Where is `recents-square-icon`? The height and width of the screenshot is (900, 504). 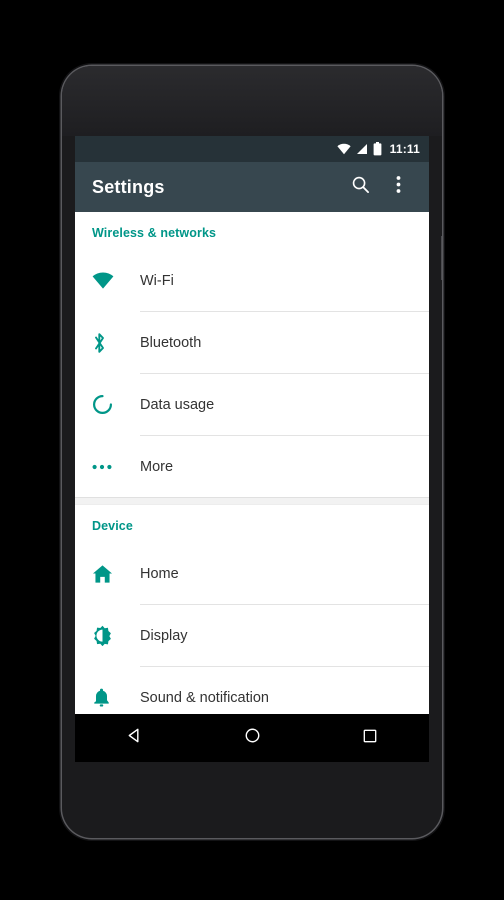
recents-square-icon is located at coordinates (370, 738).